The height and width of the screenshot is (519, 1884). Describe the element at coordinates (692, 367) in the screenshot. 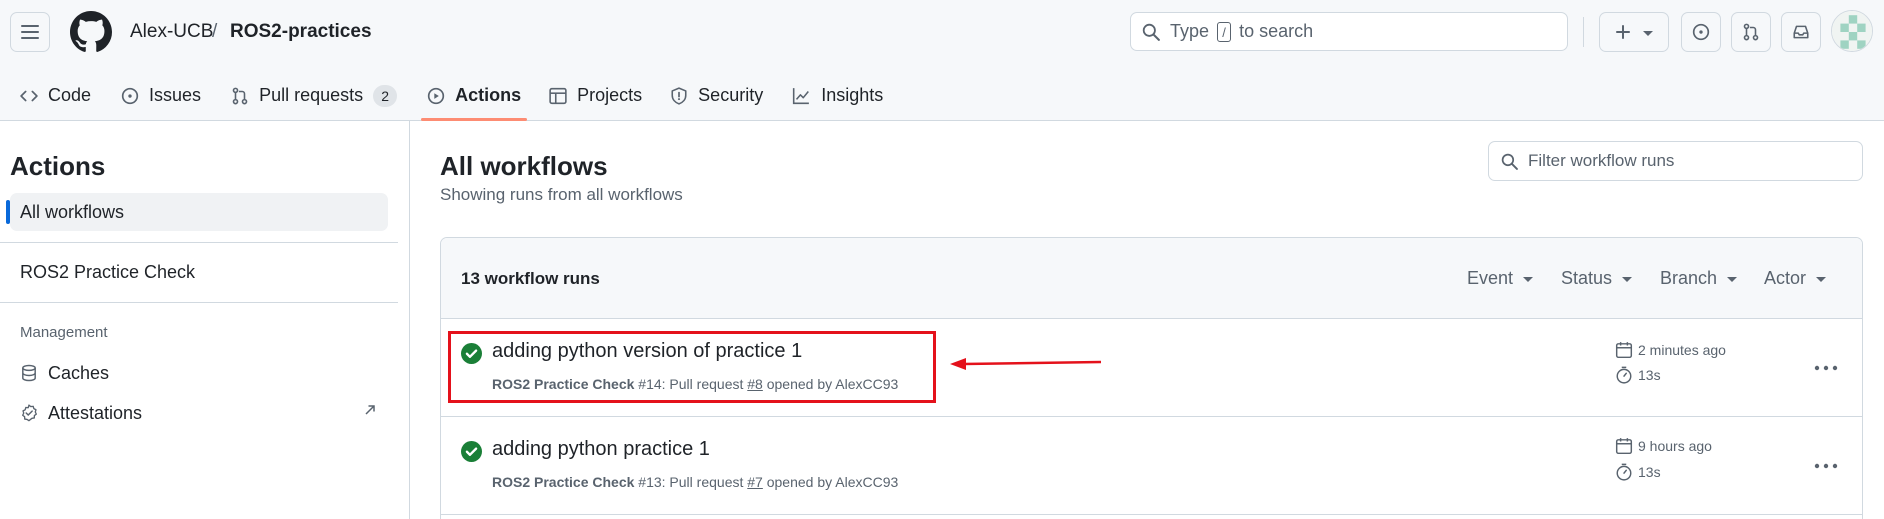

I see `annotation-highlight-box` at that location.